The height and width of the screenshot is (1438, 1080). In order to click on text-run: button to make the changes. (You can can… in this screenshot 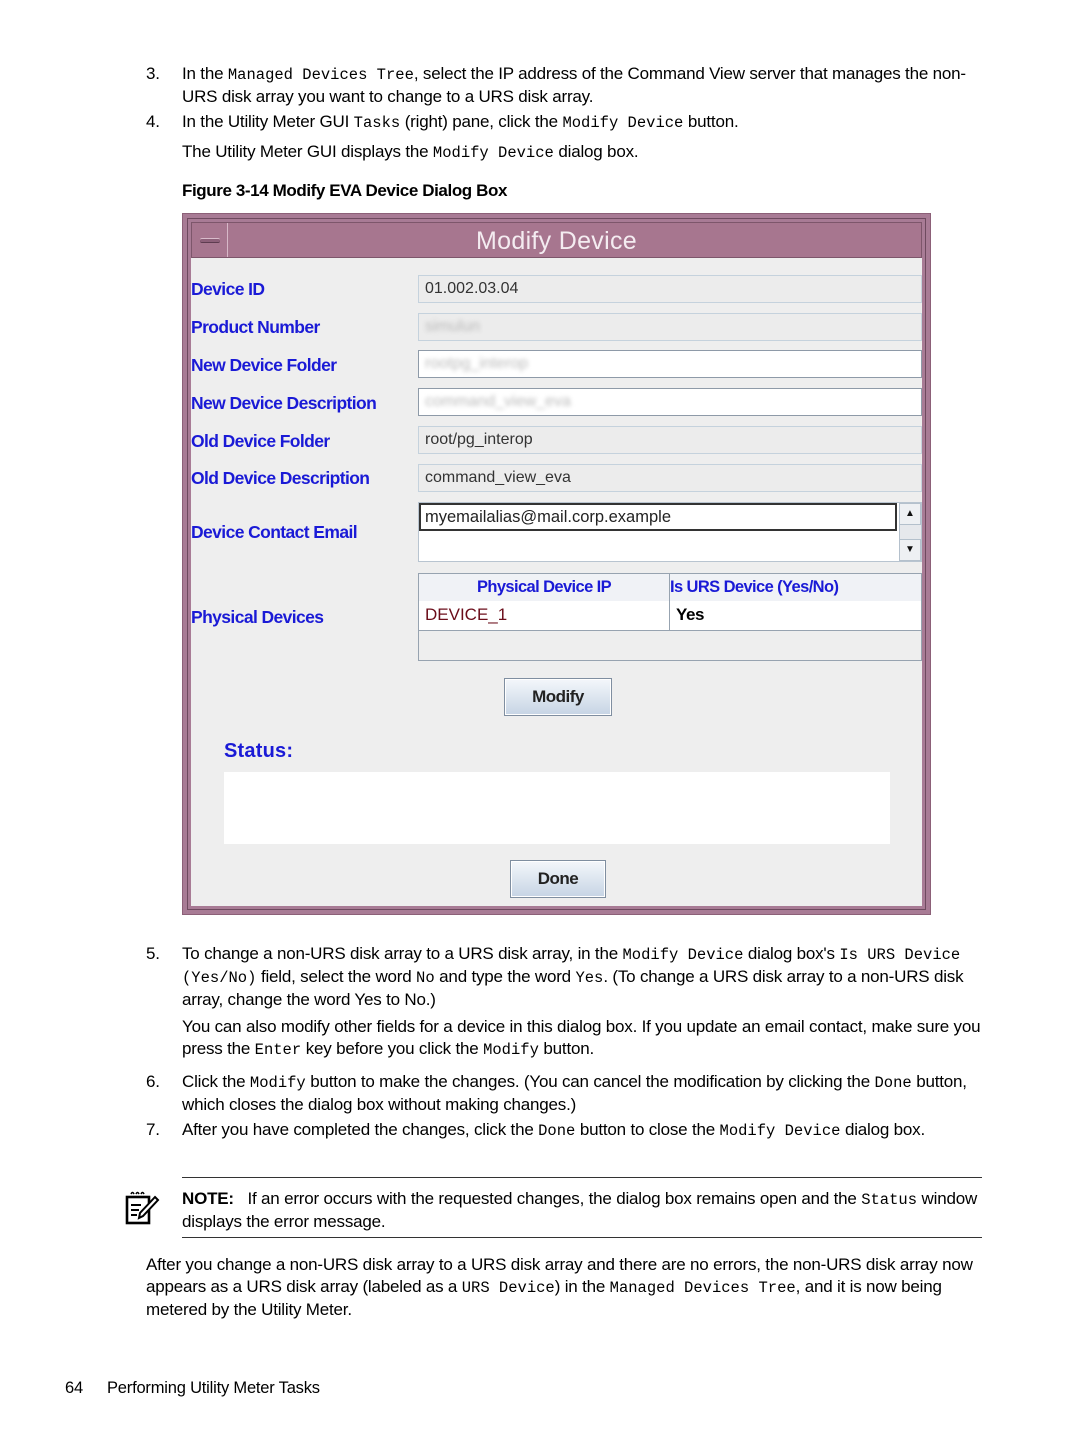, I will do `click(590, 1081)`.